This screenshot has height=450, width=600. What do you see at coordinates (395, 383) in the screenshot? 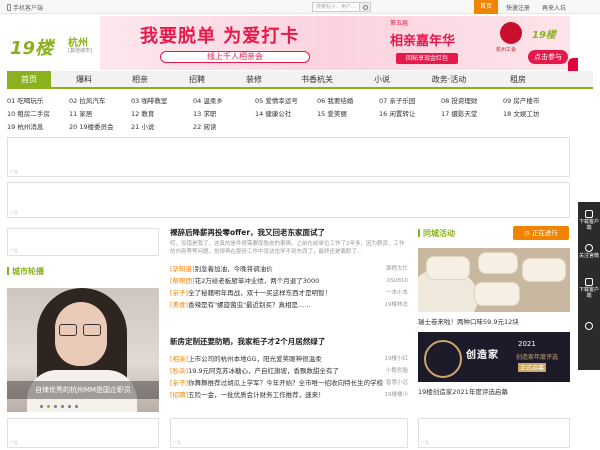
I see `news-author: 智慧小远` at bounding box center [395, 383].